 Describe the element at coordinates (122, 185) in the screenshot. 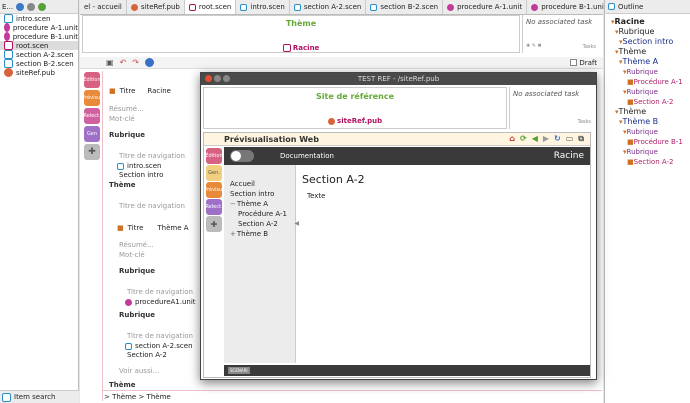

I see `theme-1-label: Thème` at that location.